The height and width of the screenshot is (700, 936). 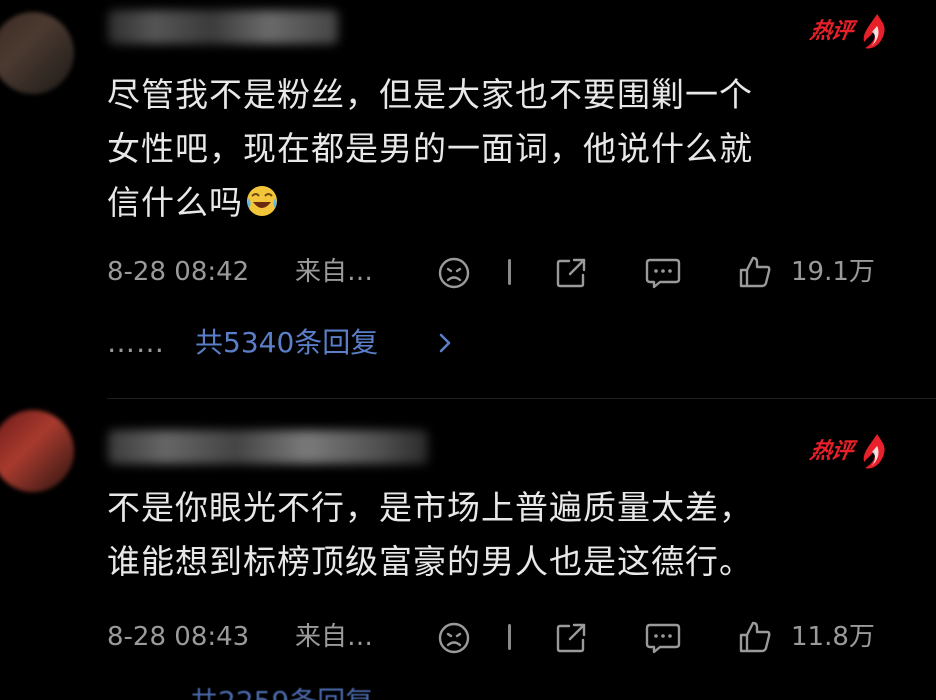 What do you see at coordinates (320, 694) in the screenshot?
I see `view-replies-link-partial: 共2259条回复` at bounding box center [320, 694].